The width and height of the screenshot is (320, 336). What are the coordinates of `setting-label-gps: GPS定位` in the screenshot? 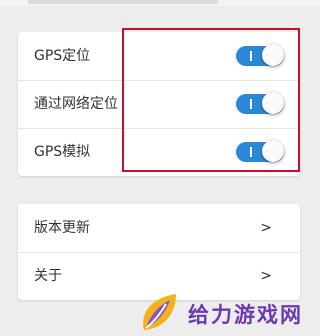 It's located at (62, 56).